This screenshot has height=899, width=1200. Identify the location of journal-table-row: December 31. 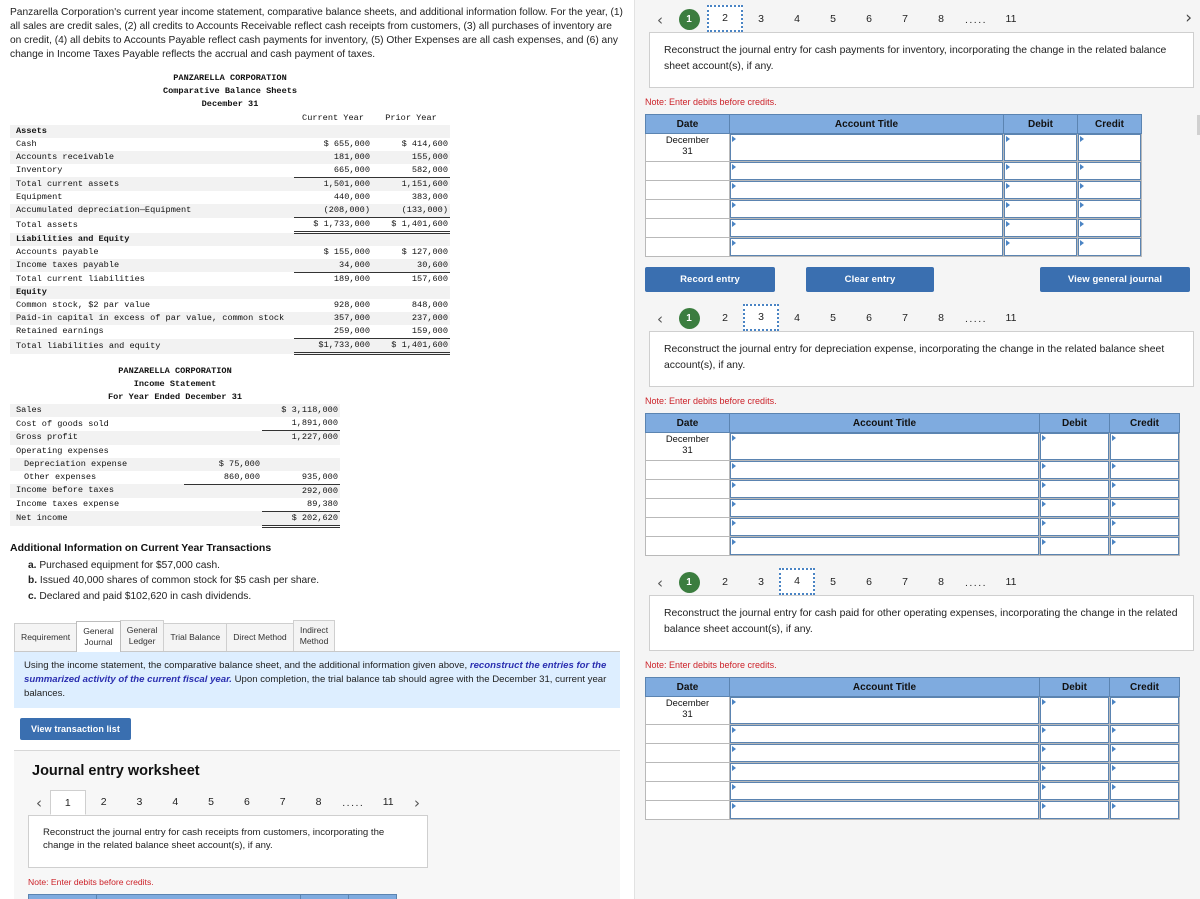
(912, 710).